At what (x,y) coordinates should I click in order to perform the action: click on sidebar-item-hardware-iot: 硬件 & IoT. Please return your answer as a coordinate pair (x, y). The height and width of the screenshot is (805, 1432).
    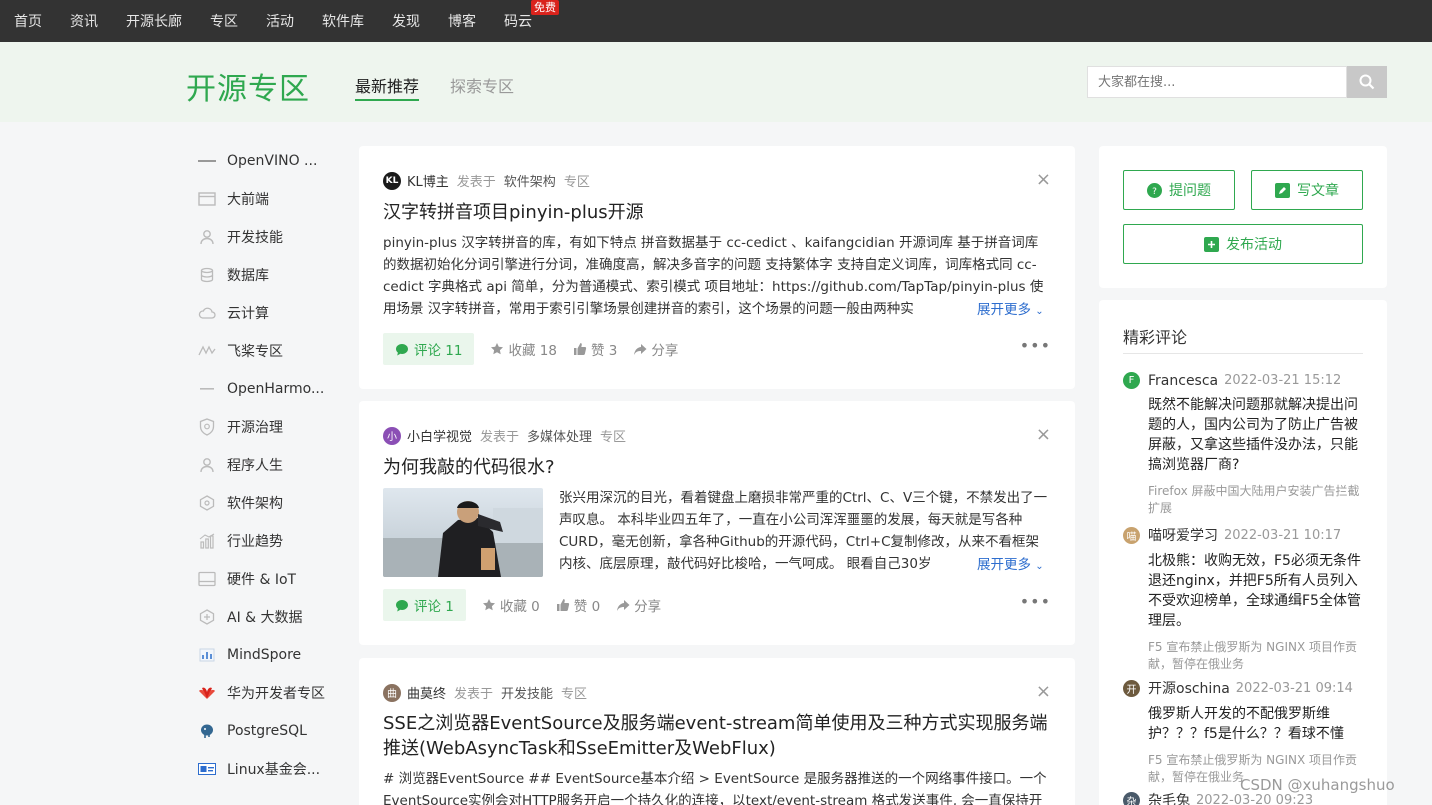
    Looking at the image, I should click on (262, 579).